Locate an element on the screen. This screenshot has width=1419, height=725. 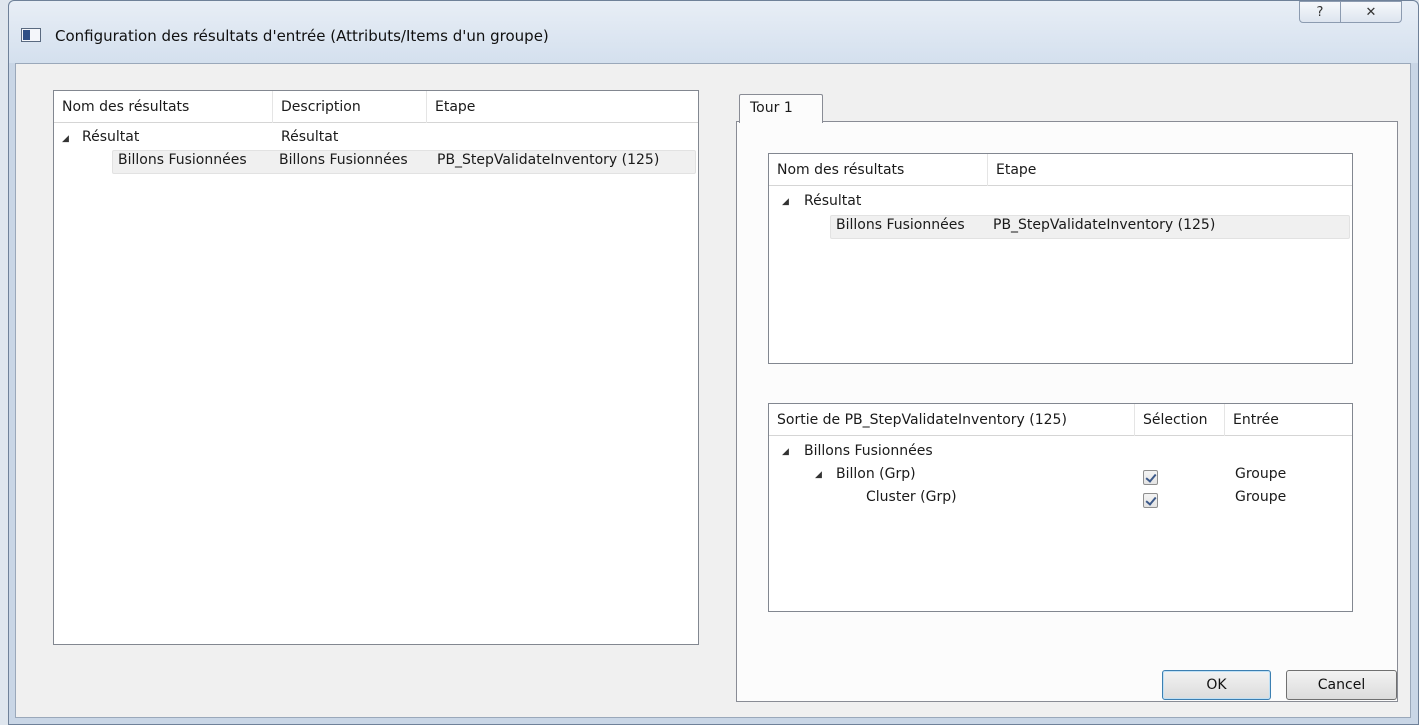
ok-button: OK is located at coordinates (1216, 685).